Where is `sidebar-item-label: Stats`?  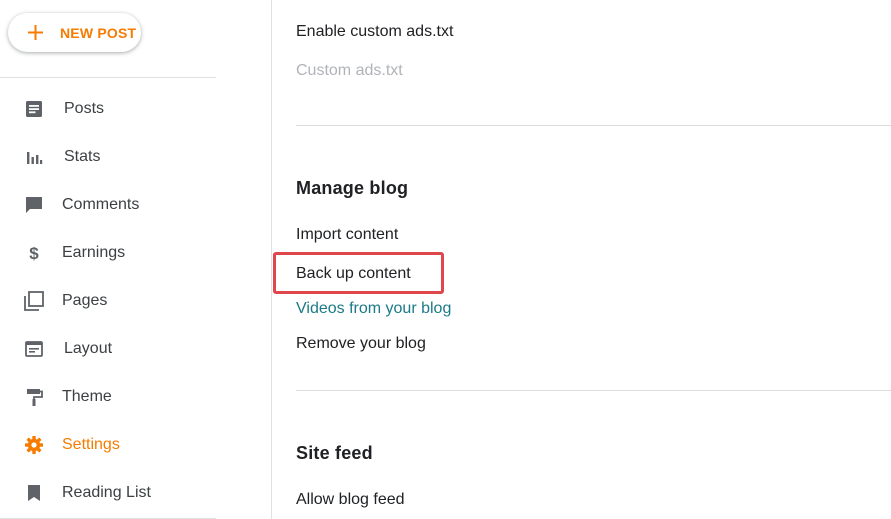 sidebar-item-label: Stats is located at coordinates (82, 156).